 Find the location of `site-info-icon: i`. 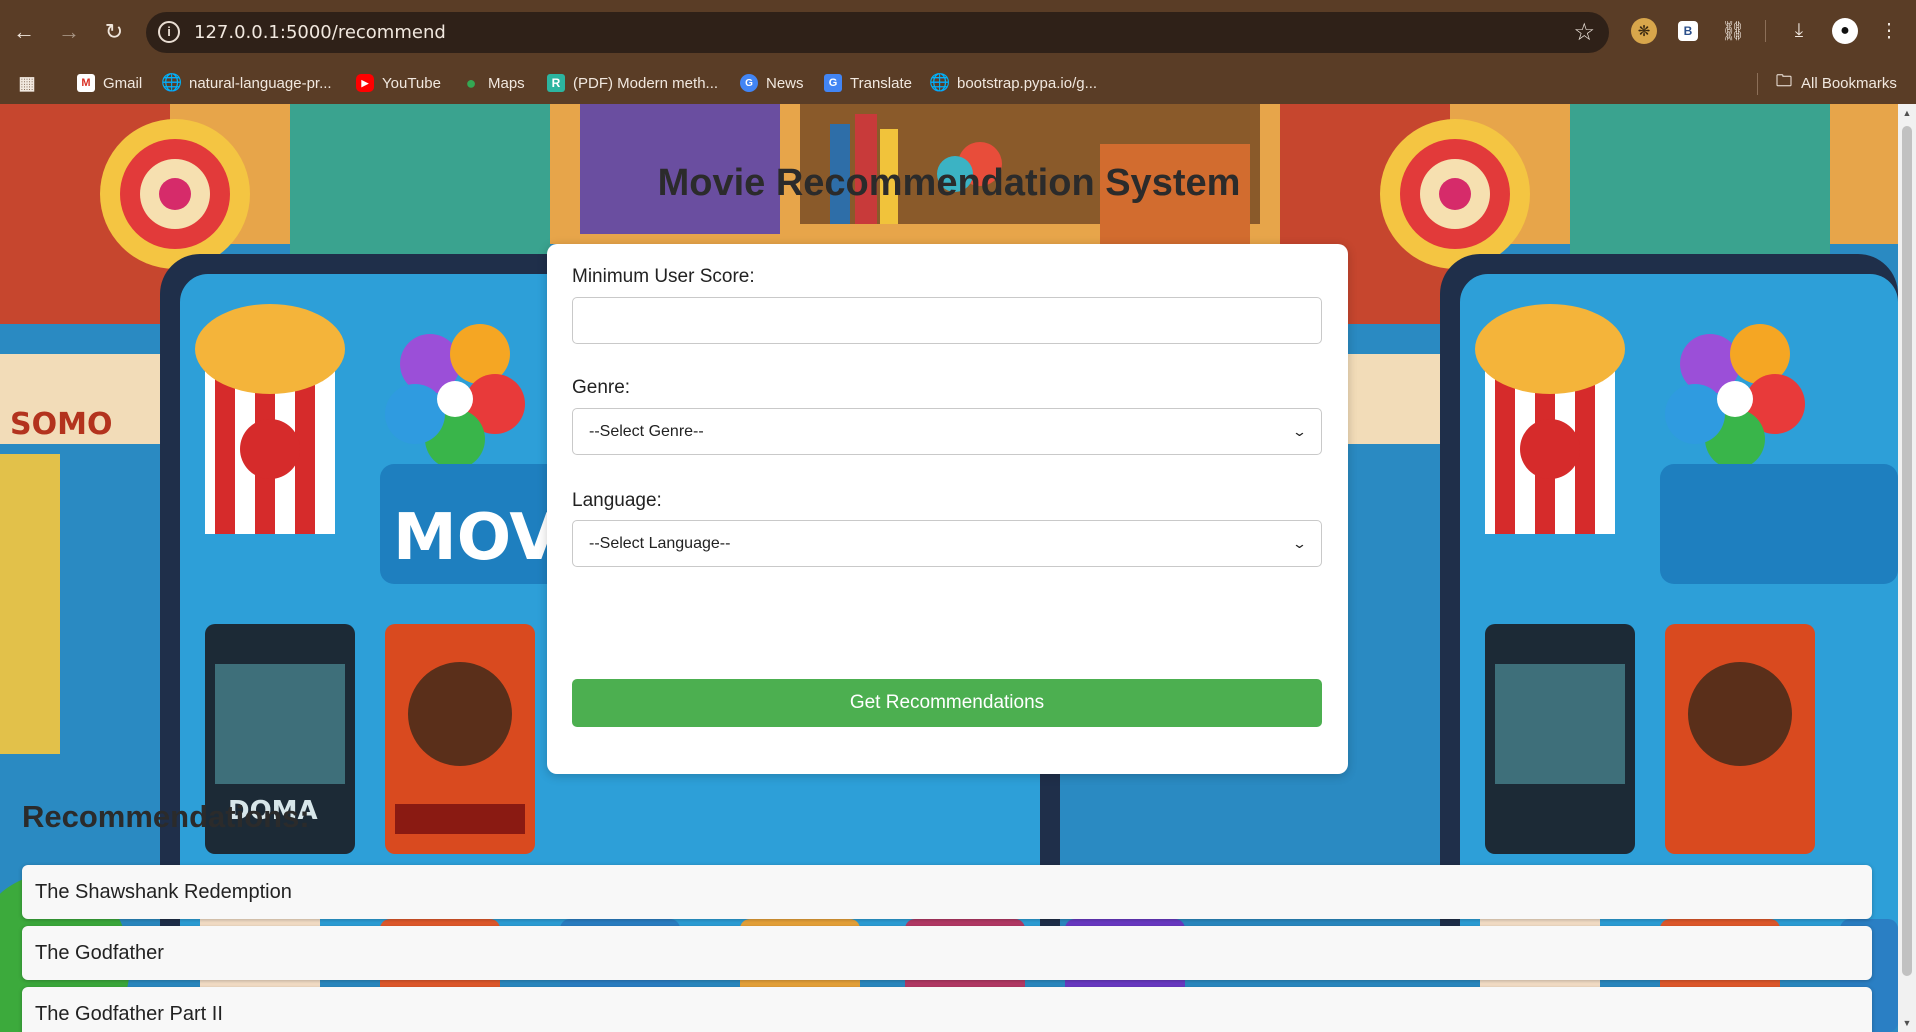

site-info-icon: i is located at coordinates (169, 32).